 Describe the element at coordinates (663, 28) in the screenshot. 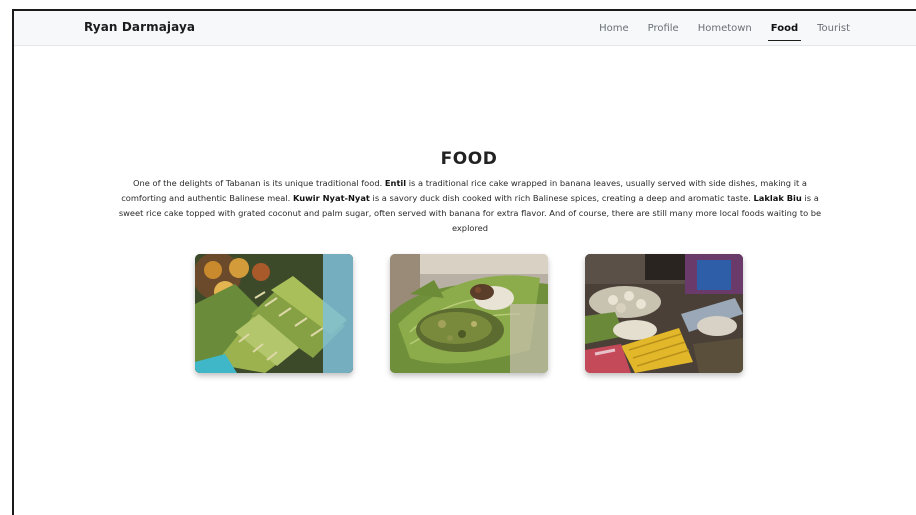

I see `nav-link-profile: Profile` at that location.